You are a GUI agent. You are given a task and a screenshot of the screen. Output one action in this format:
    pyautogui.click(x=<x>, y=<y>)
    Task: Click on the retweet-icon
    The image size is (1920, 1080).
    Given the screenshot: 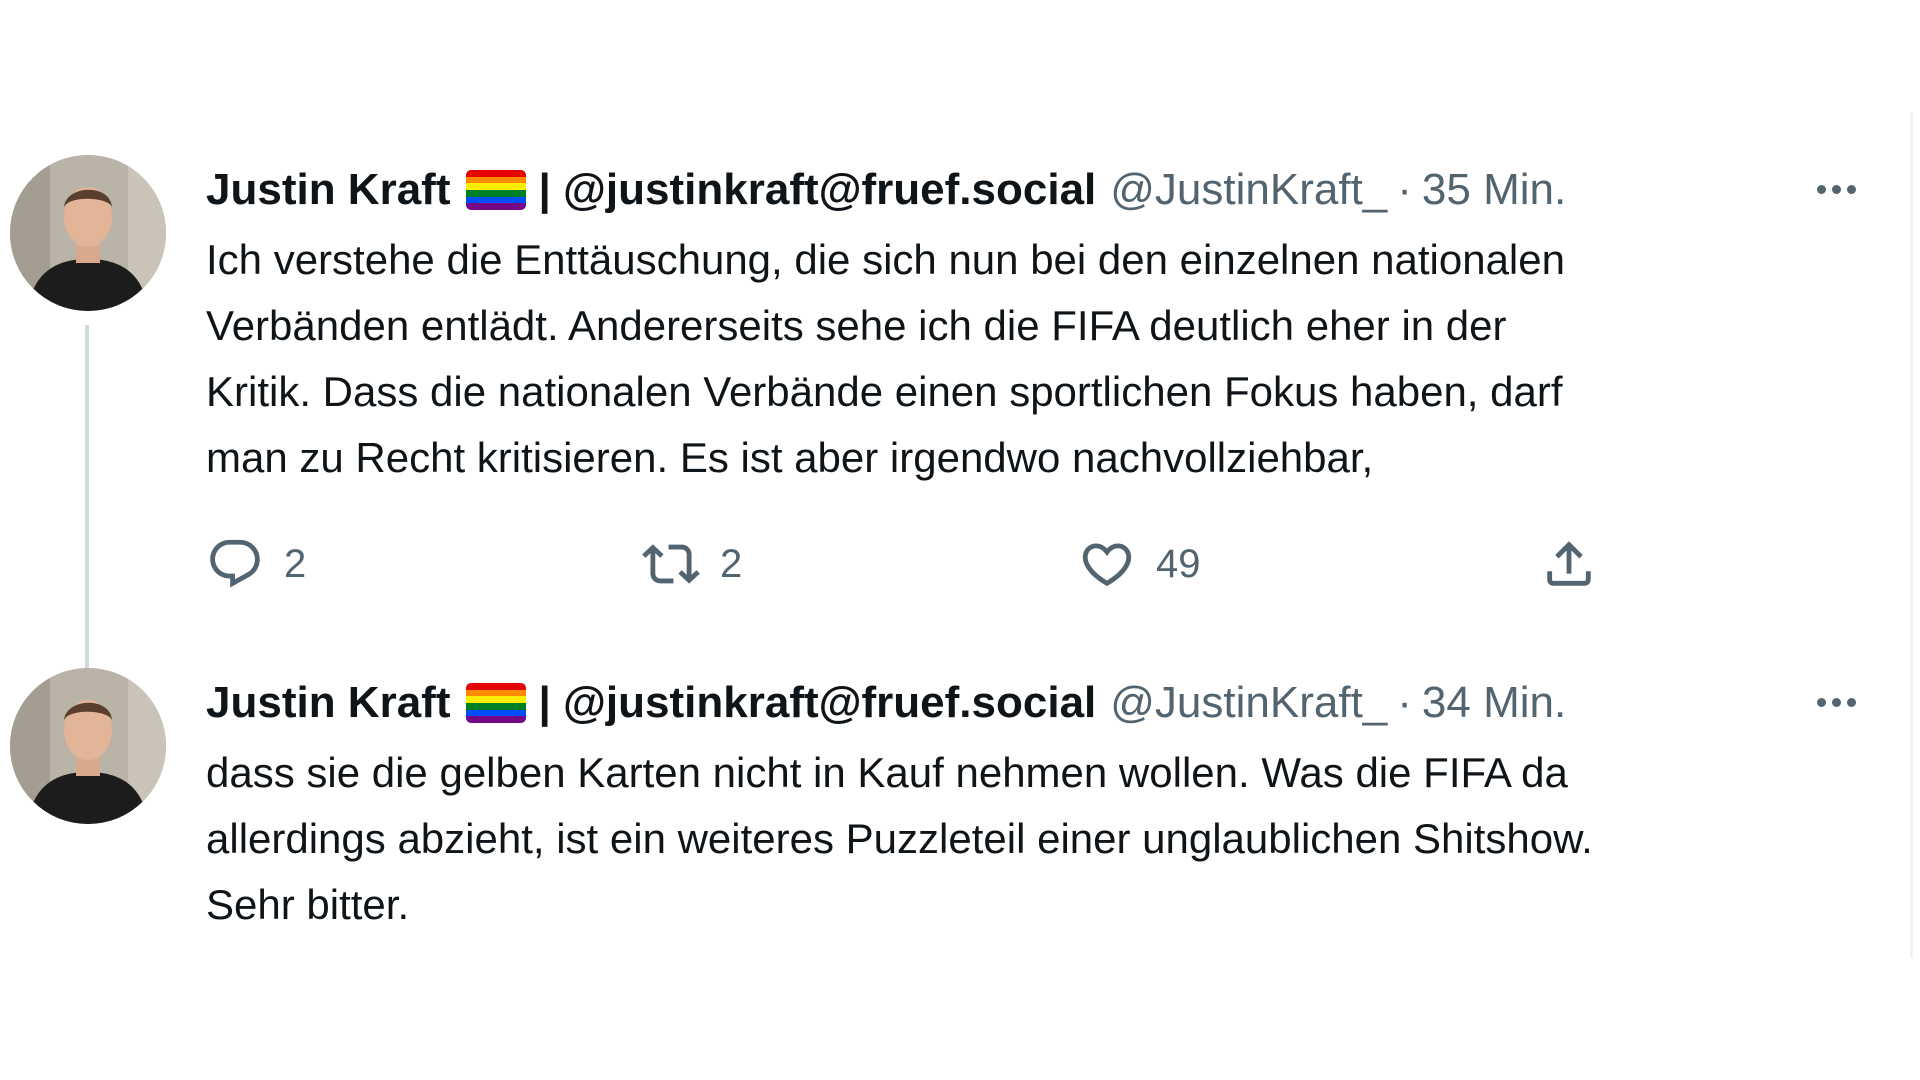 What is the action you would take?
    pyautogui.click(x=671, y=564)
    